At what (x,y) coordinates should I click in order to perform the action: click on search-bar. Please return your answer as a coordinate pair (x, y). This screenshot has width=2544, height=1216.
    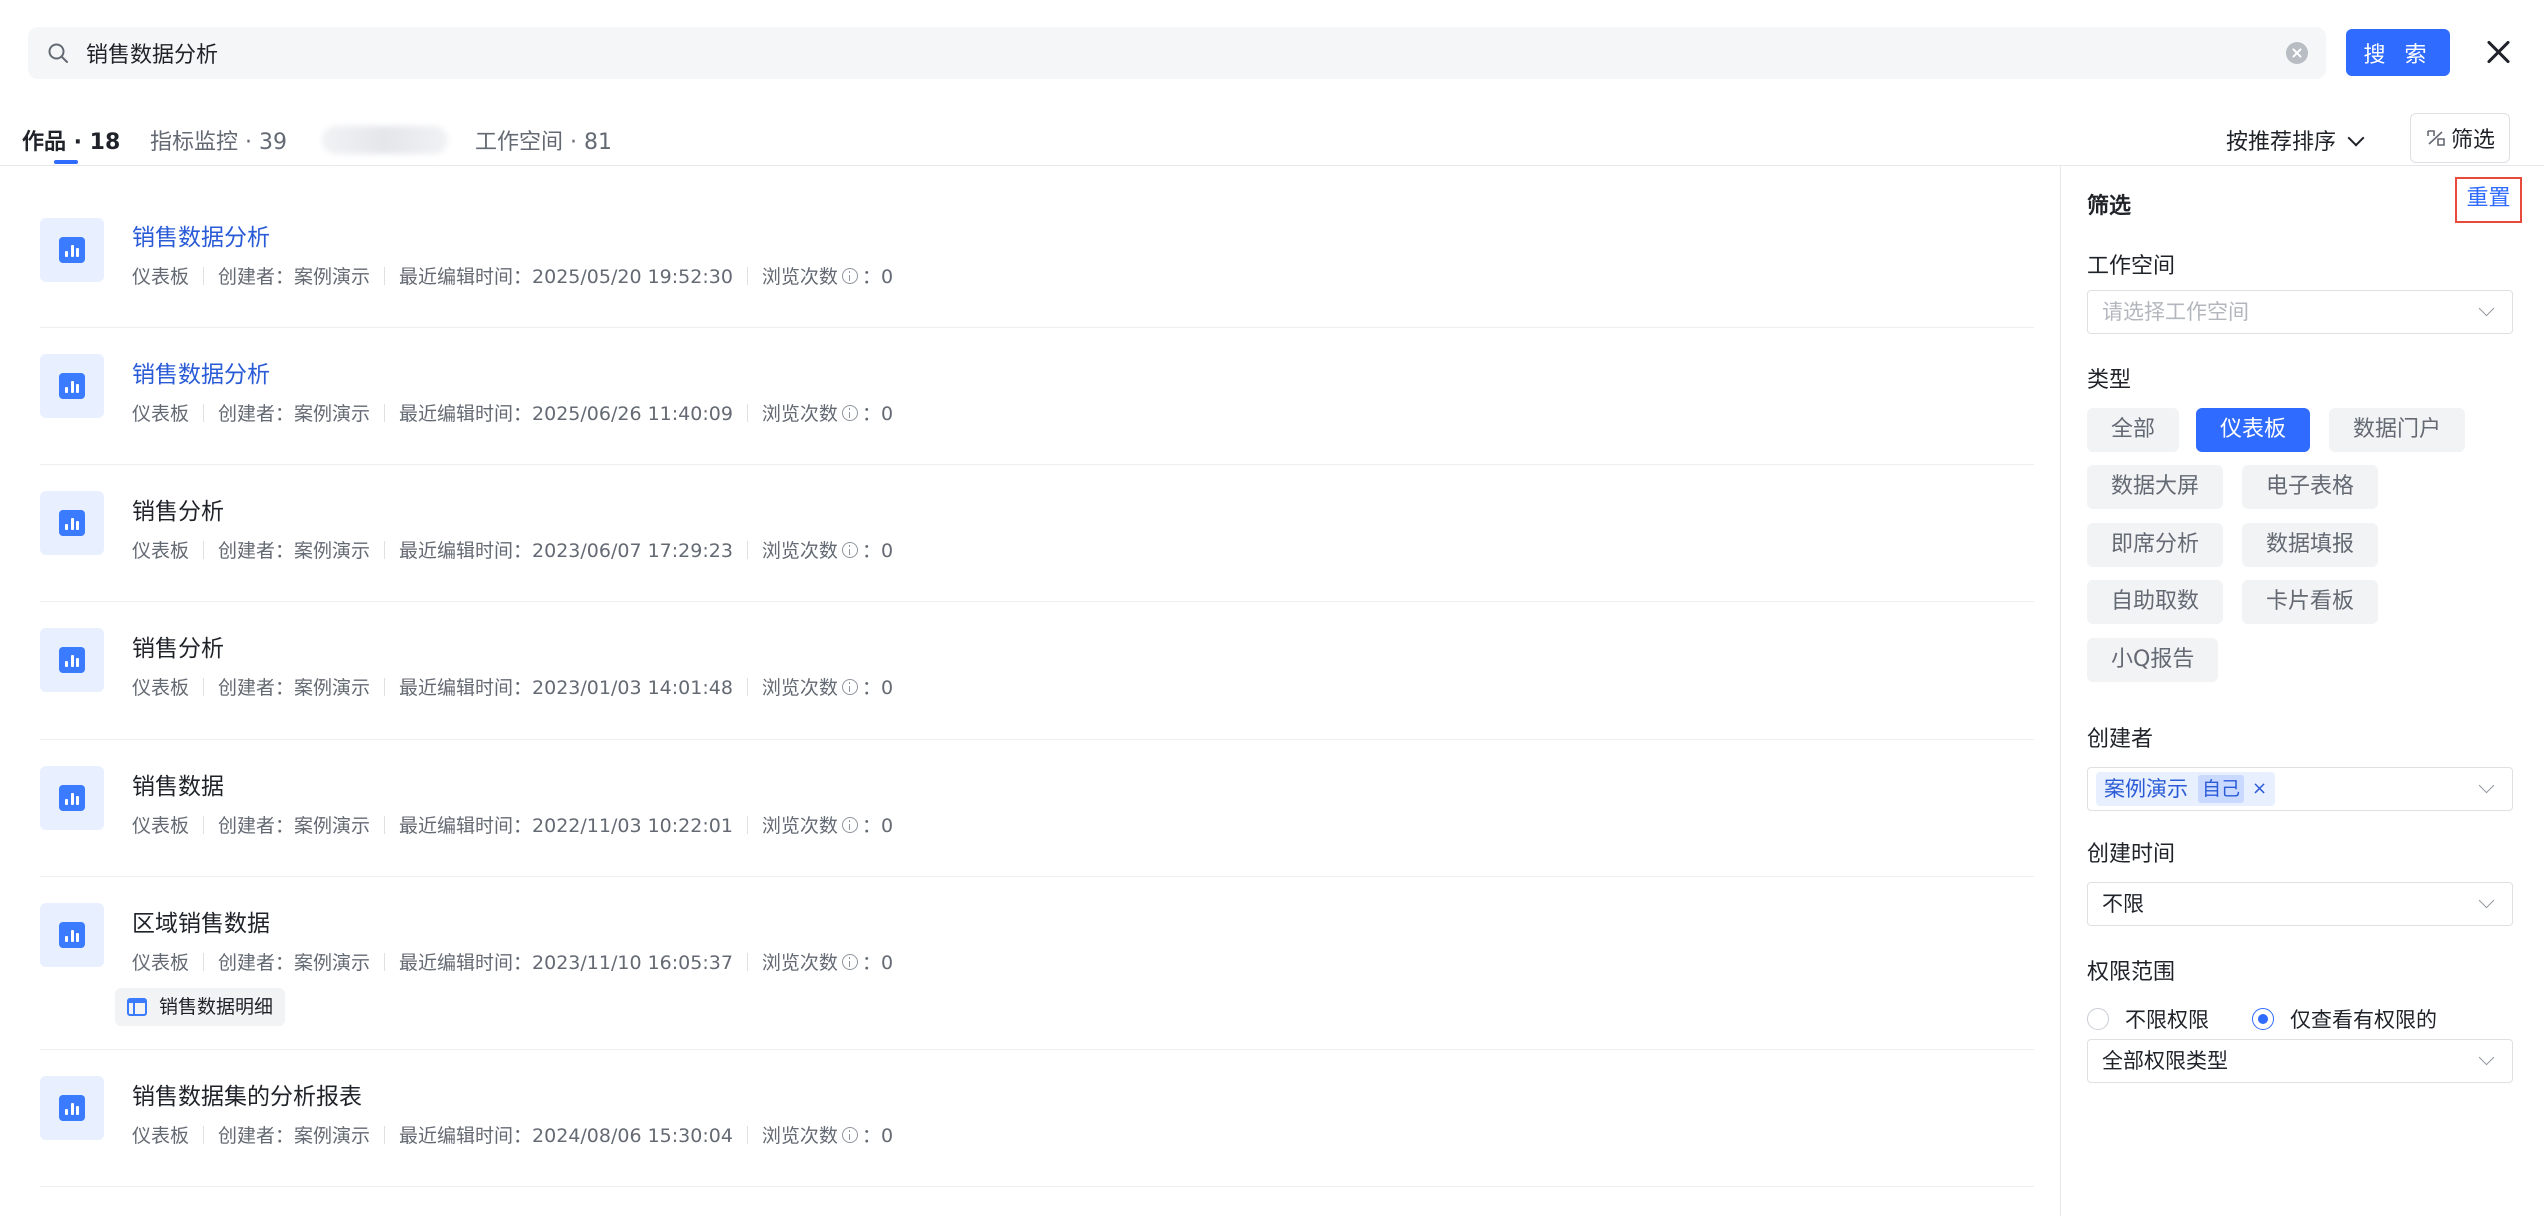
    Looking at the image, I should click on (1177, 53).